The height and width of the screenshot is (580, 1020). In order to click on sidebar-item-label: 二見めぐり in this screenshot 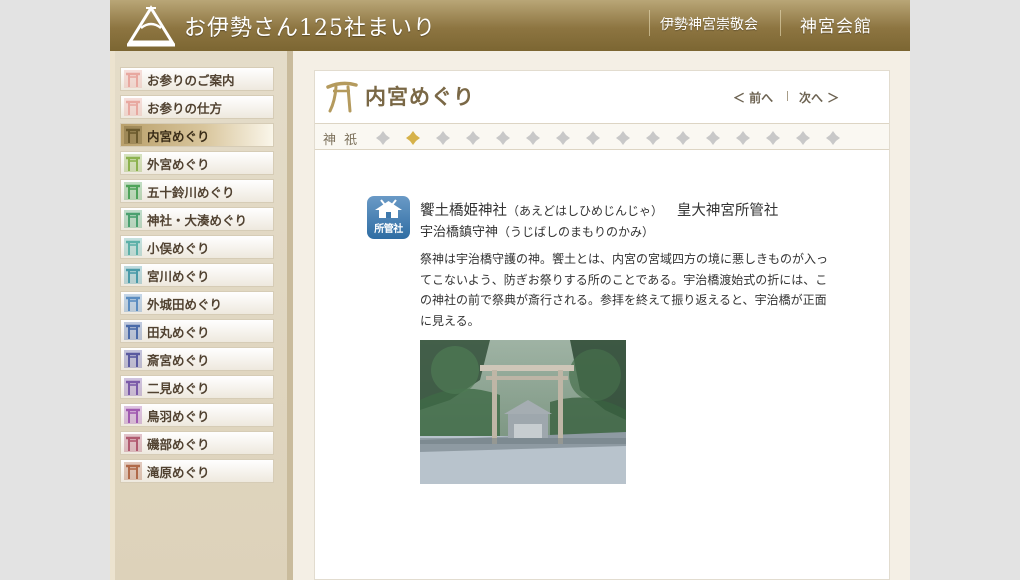, I will do `click(178, 388)`.